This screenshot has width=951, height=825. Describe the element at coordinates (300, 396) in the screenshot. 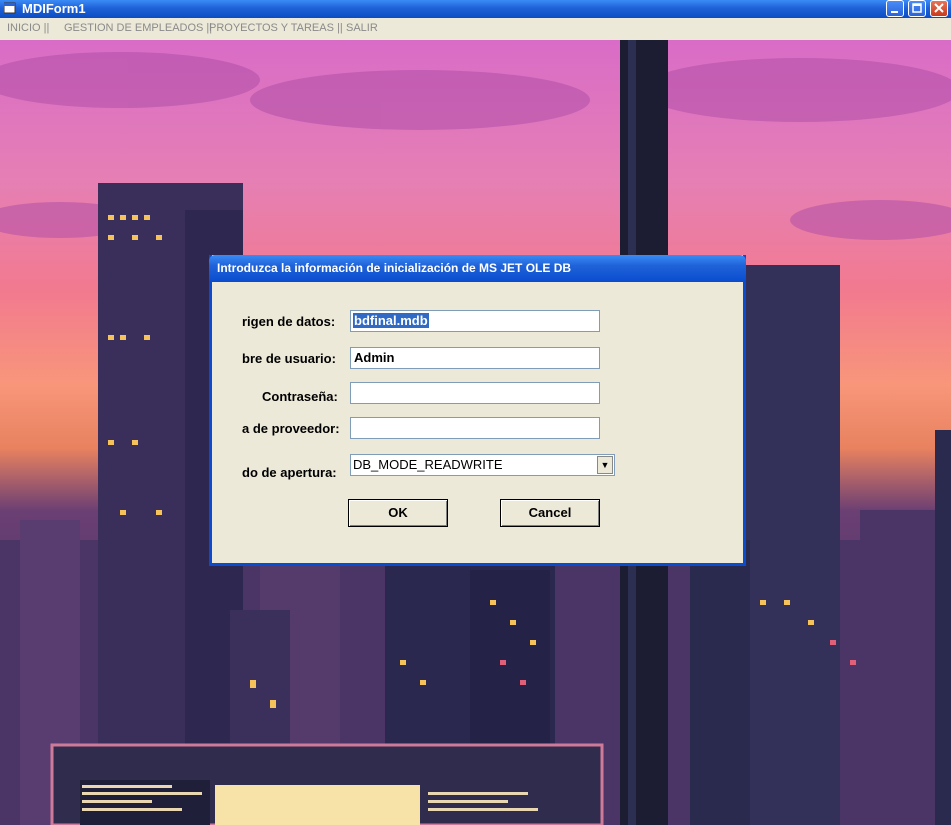

I see `password-label: Contraseña:` at that location.